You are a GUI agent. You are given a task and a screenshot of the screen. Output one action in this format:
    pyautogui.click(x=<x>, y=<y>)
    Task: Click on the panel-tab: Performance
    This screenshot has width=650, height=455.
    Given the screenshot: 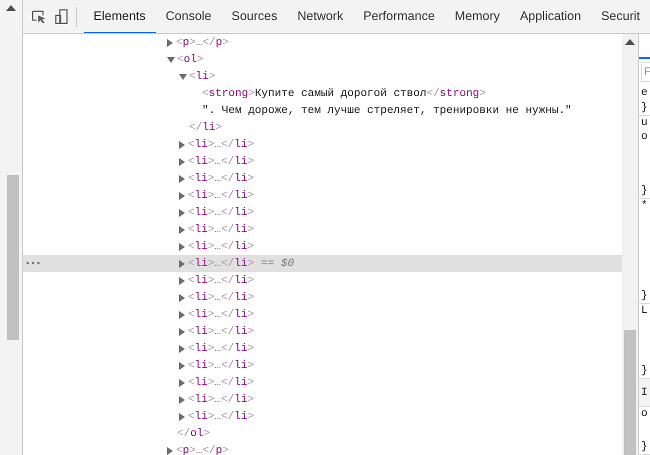 What is the action you would take?
    pyautogui.click(x=399, y=16)
    